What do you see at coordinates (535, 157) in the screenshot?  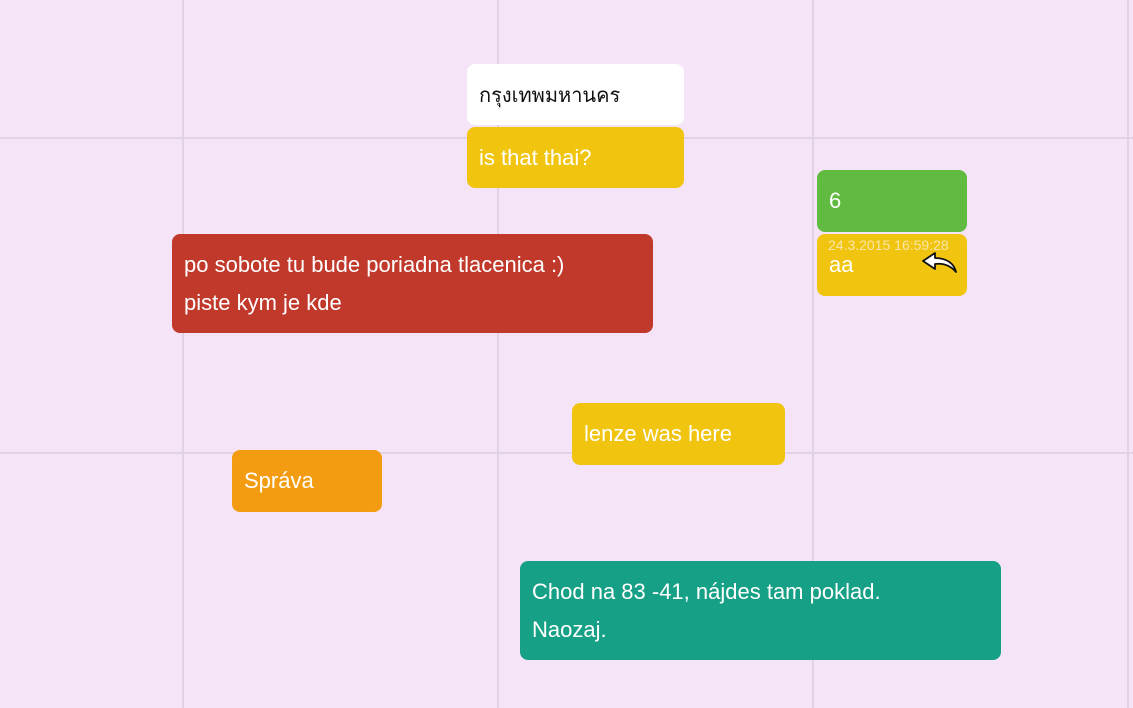 I see `note-text: is that thai?` at bounding box center [535, 157].